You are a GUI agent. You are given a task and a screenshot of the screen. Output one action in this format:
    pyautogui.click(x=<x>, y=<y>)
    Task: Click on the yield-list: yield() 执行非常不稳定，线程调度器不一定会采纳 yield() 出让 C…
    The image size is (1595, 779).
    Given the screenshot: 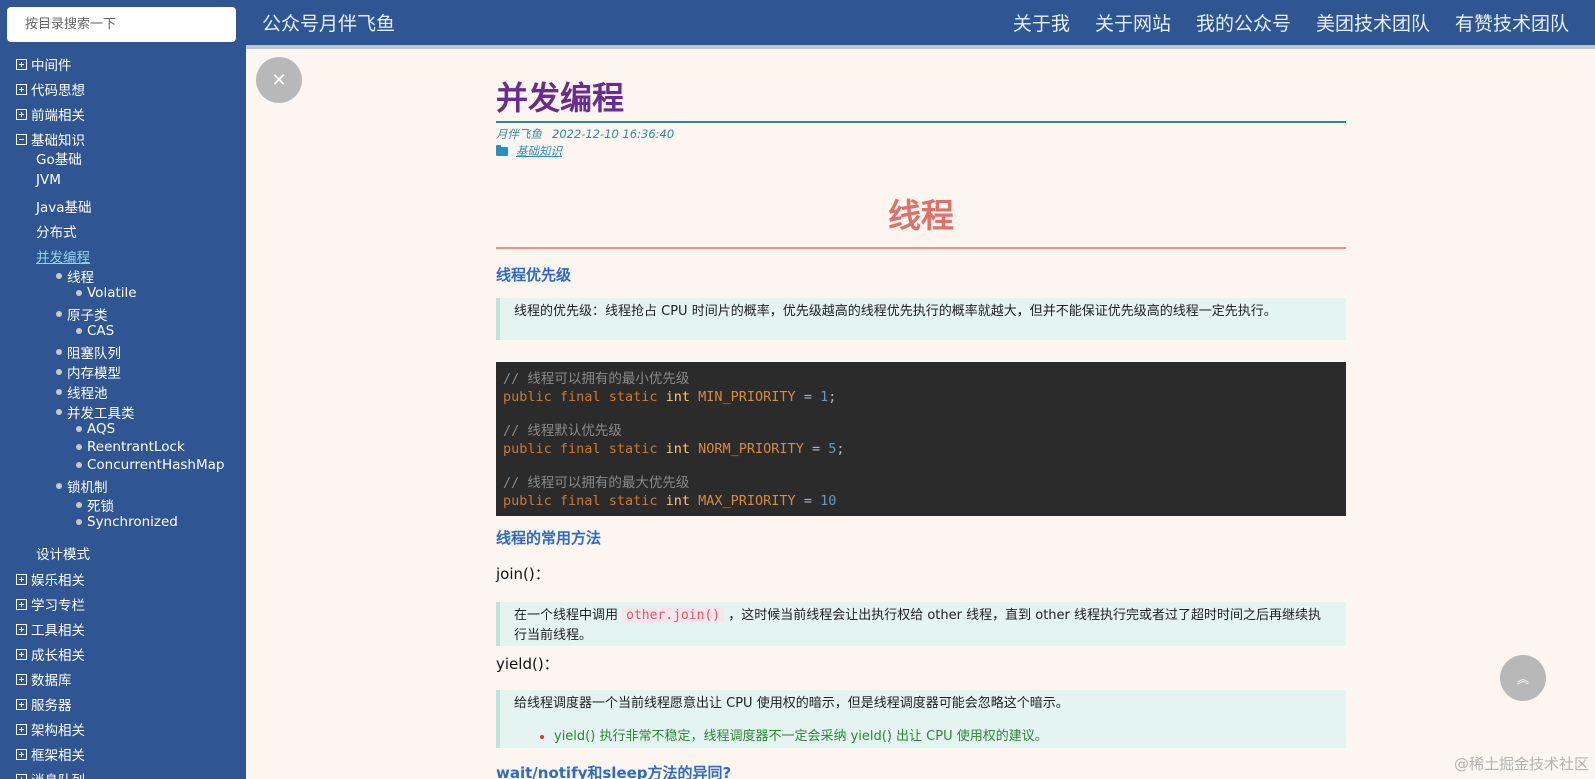 What is the action you would take?
    pyautogui.click(x=923, y=737)
    